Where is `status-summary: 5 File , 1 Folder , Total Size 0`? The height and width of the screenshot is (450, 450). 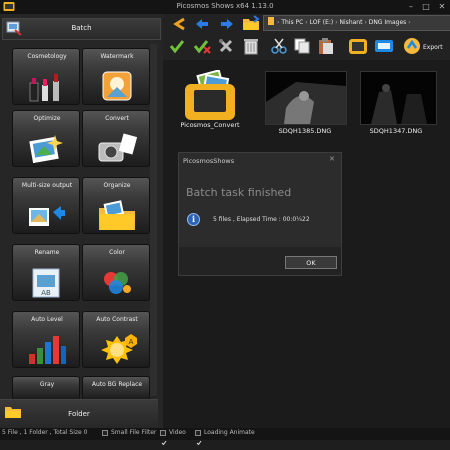
status-summary: 5 File , 1 Folder , Total Size 0 is located at coordinates (45, 432).